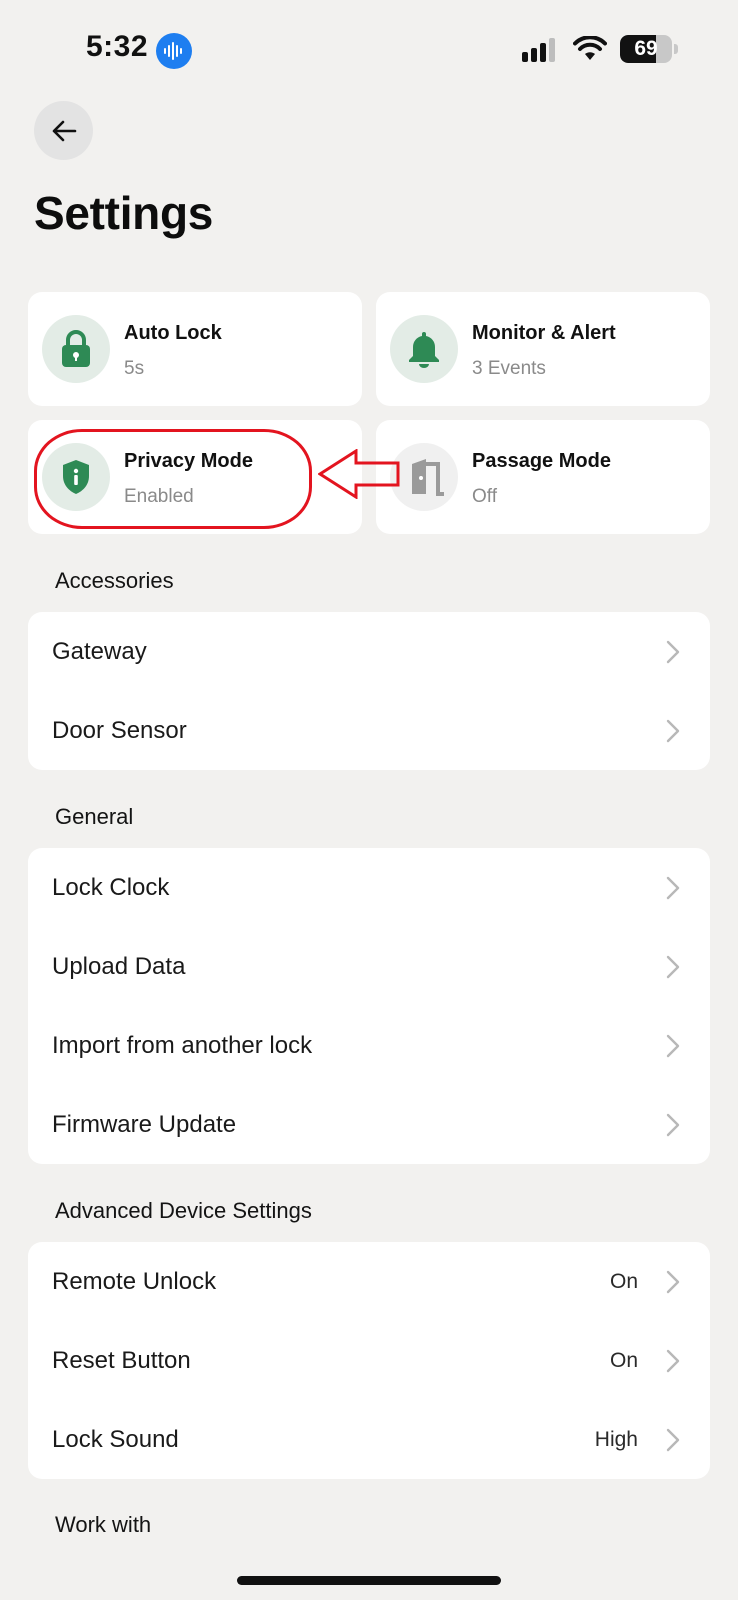  I want to click on lock-icon, so click(76, 348).